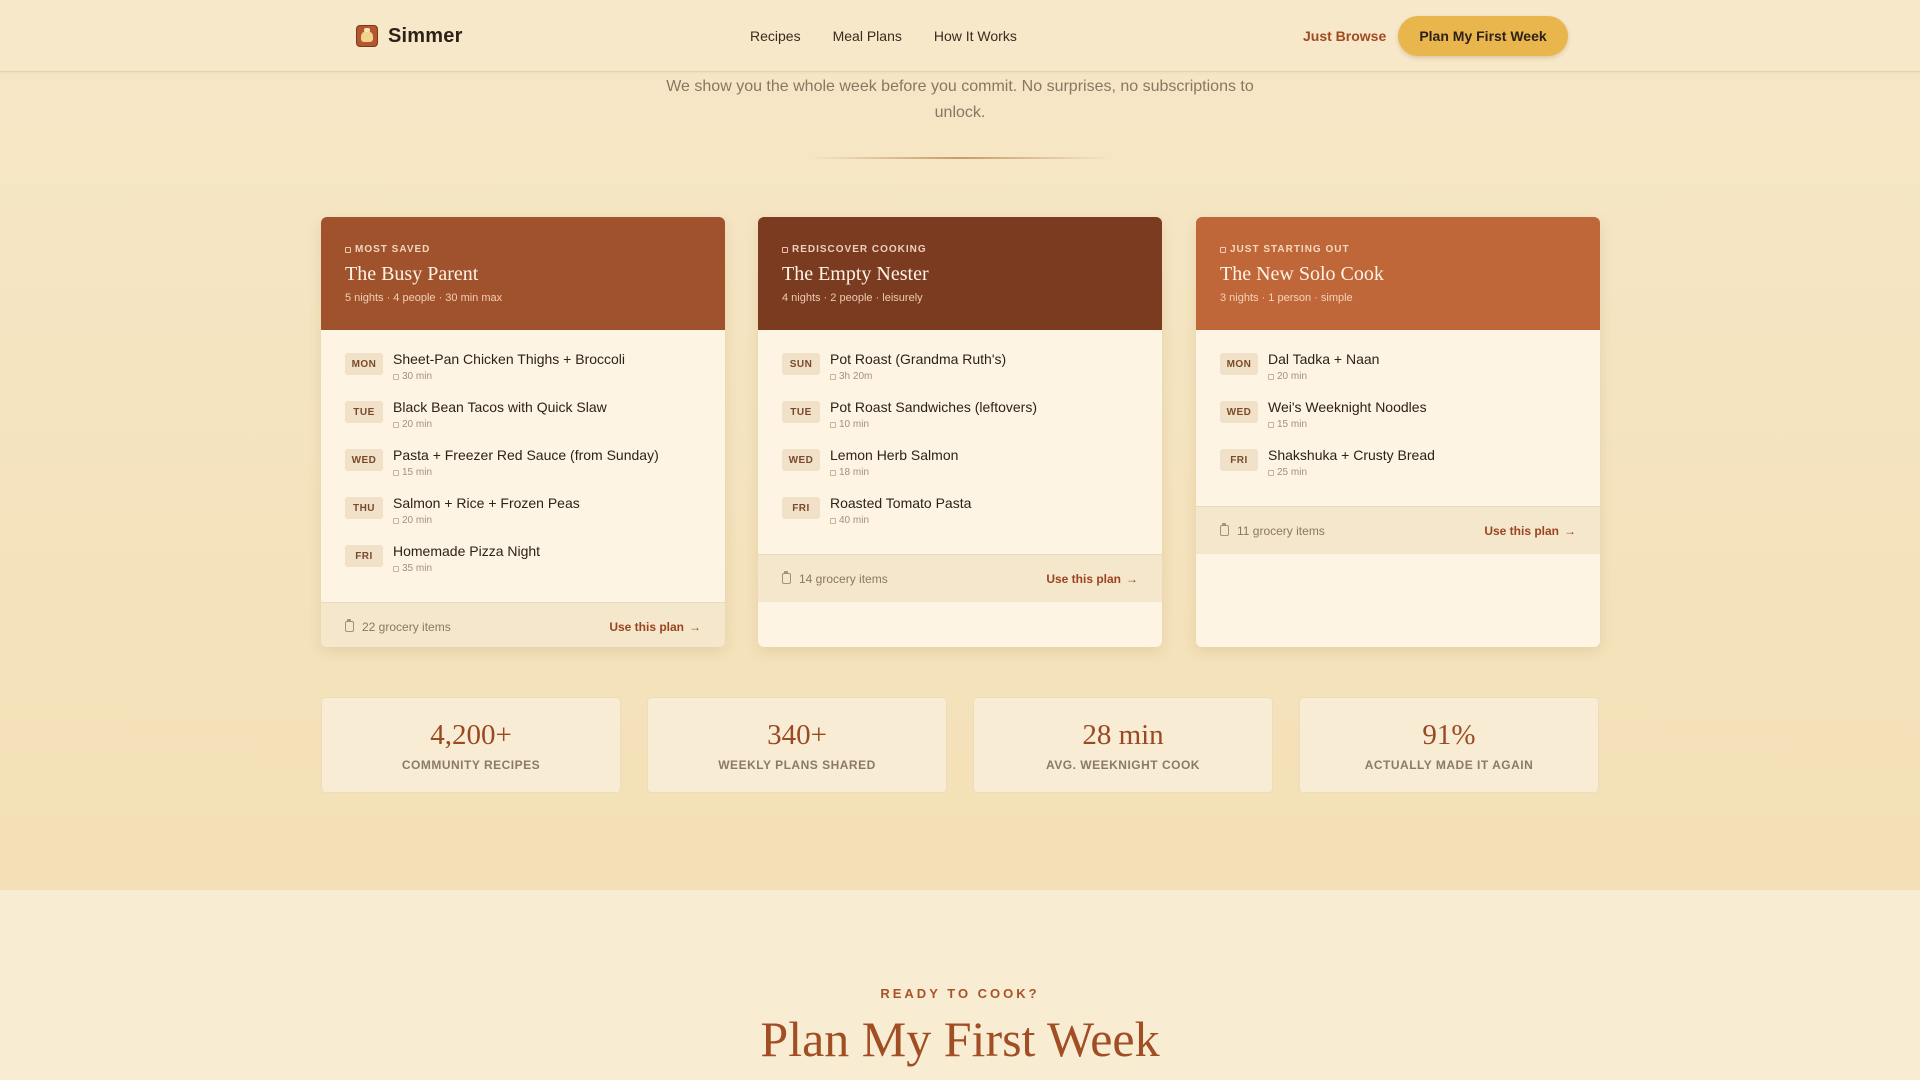 Image resolution: width=1920 pixels, height=1080 pixels. Describe the element at coordinates (901, 503) in the screenshot. I see `meal-name: Roasted Tomato Pasta` at that location.